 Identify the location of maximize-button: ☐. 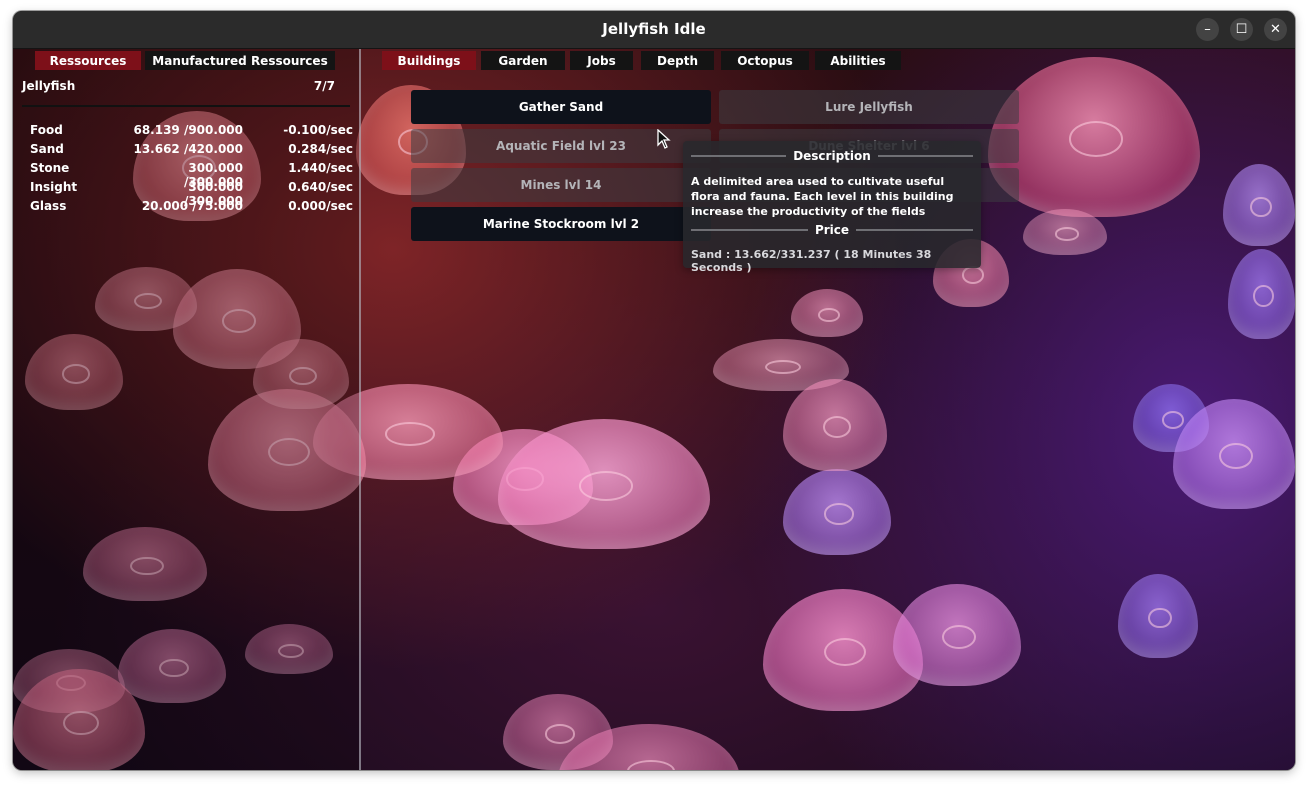
(1241, 29).